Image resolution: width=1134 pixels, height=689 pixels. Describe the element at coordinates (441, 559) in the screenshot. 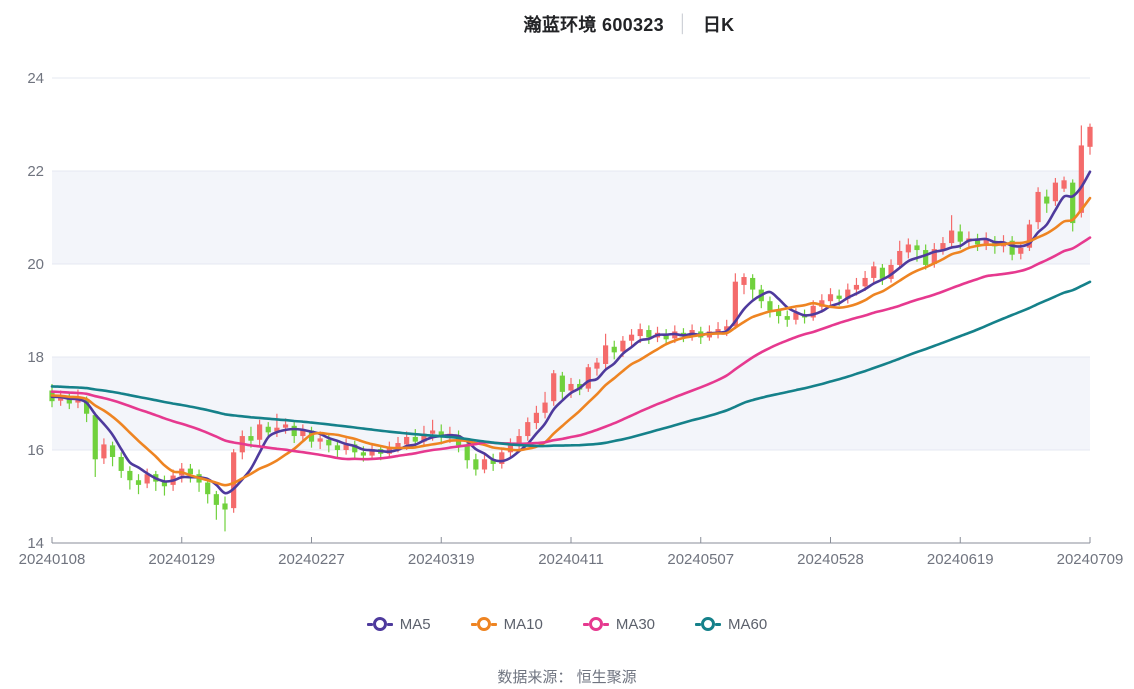

I see `x-axis-label: 20240319` at that location.